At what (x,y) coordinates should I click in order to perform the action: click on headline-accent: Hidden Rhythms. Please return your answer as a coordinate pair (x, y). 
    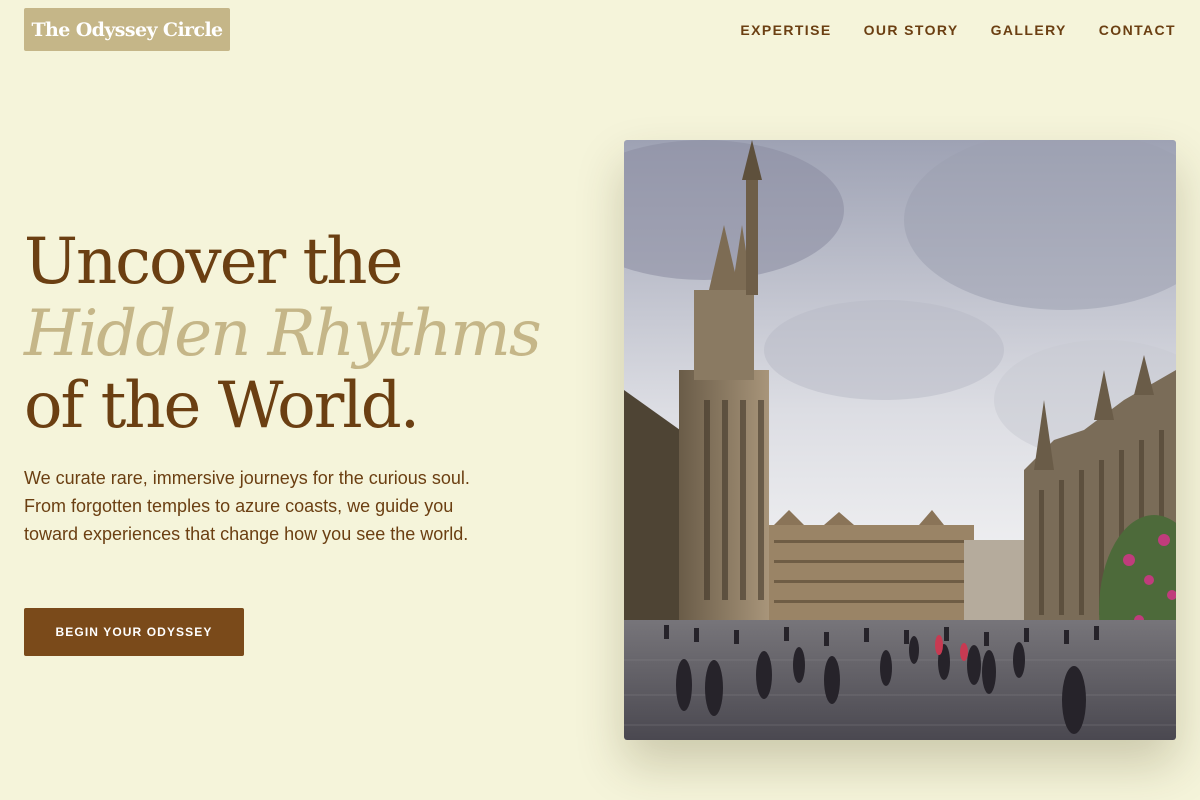
    Looking at the image, I should click on (283, 334).